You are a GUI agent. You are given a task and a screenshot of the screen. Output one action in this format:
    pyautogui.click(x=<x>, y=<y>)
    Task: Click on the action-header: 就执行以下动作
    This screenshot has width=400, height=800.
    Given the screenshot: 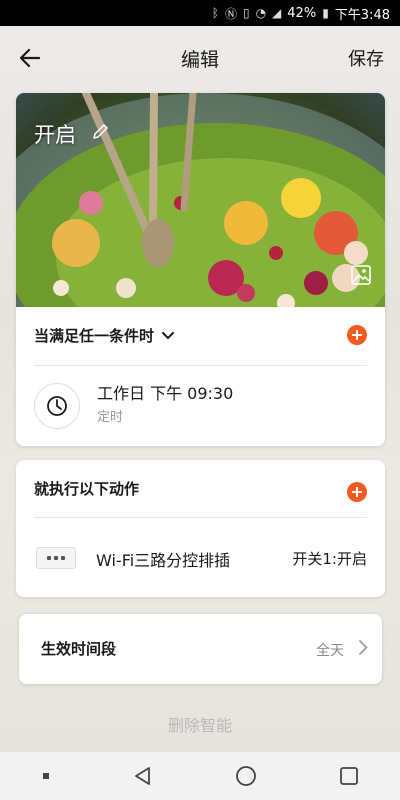 What is the action you would take?
    pyautogui.click(x=200, y=488)
    